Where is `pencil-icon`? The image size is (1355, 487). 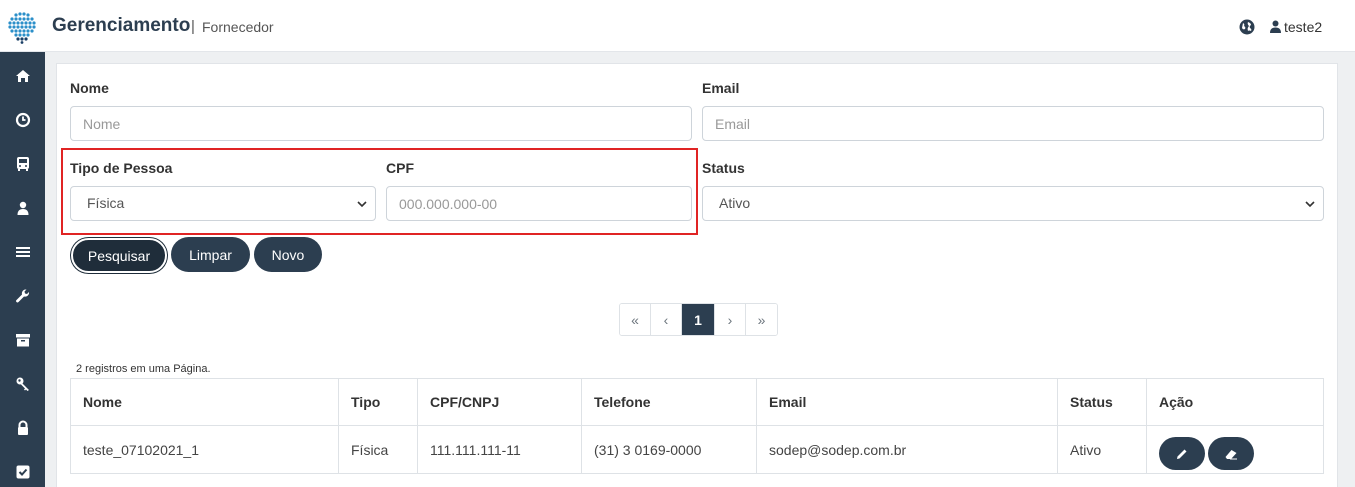 pencil-icon is located at coordinates (1182, 454).